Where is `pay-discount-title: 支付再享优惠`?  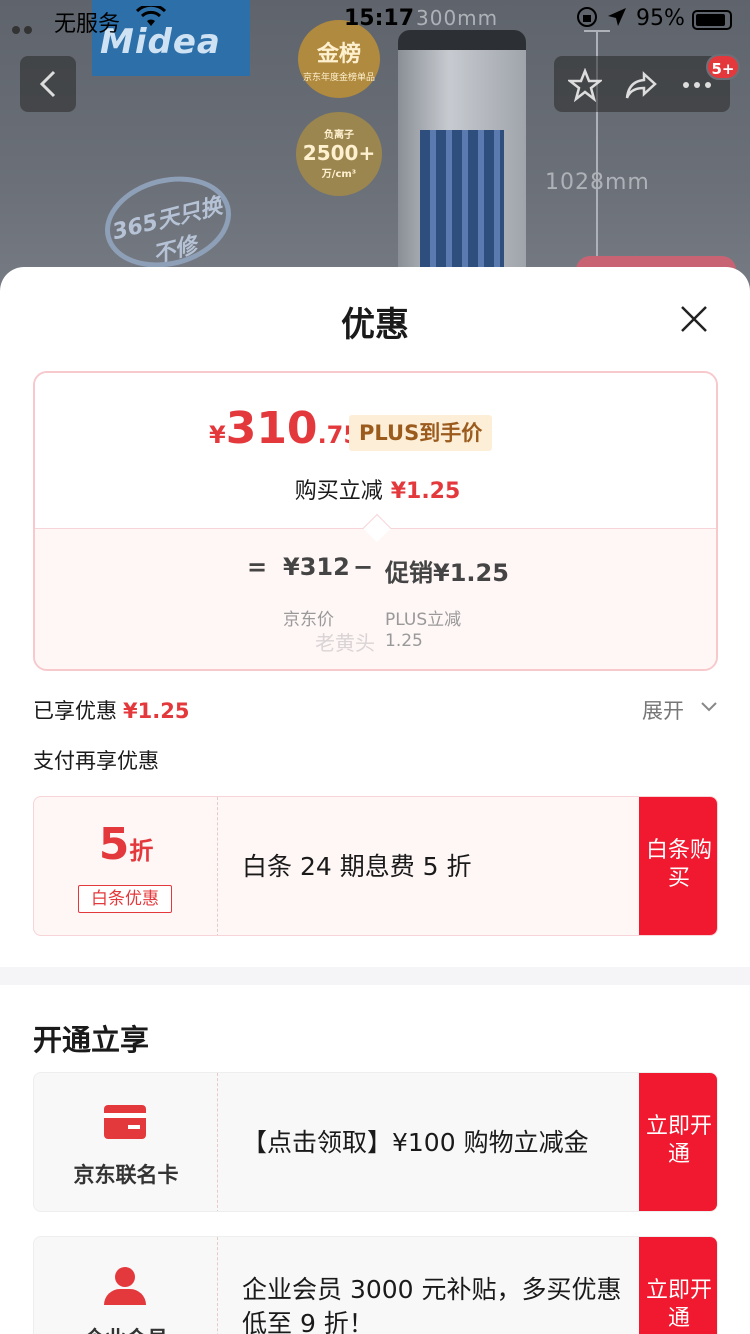 pay-discount-title: 支付再享优惠 is located at coordinates (96, 761).